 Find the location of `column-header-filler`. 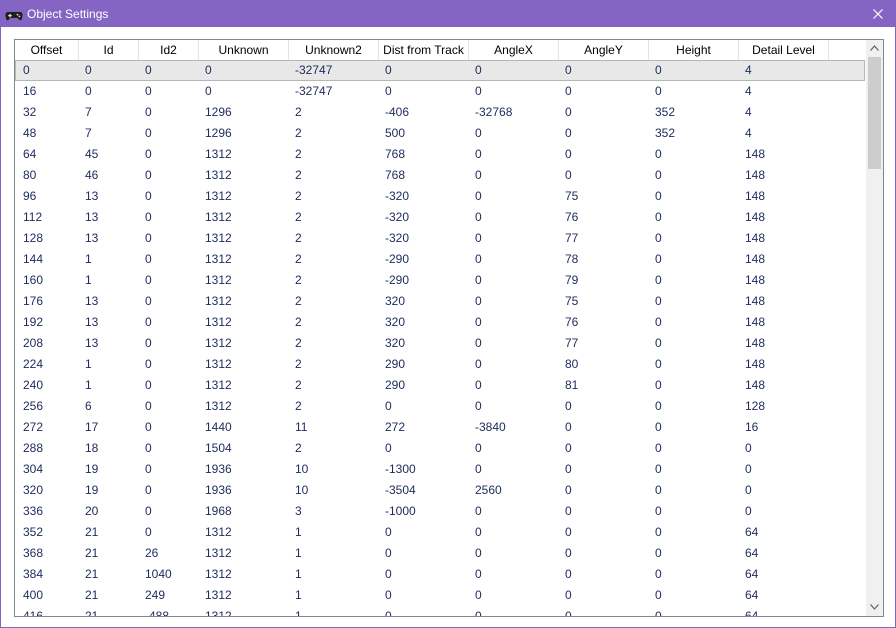

column-header-filler is located at coordinates (844, 50).